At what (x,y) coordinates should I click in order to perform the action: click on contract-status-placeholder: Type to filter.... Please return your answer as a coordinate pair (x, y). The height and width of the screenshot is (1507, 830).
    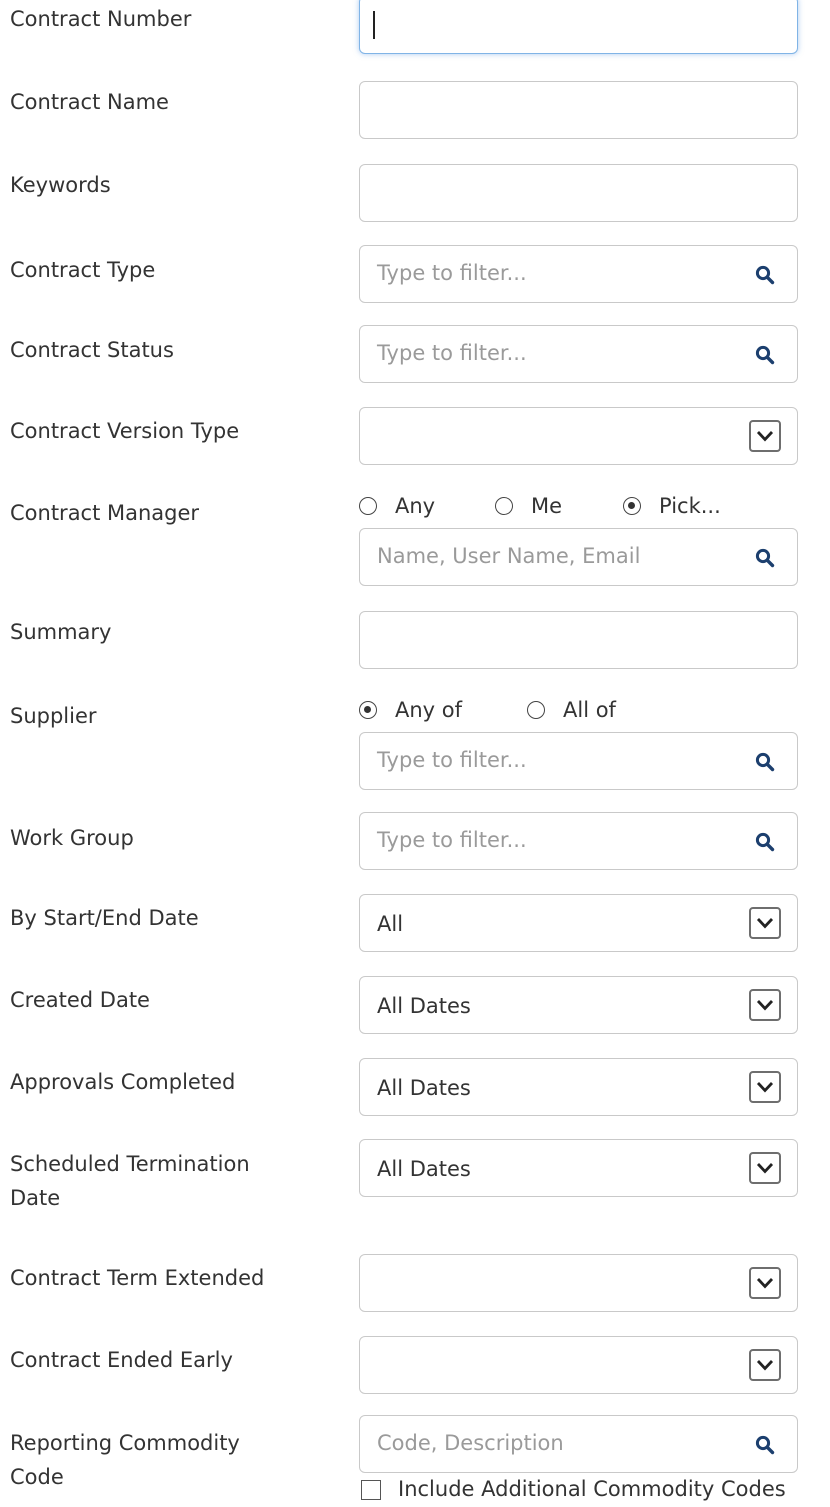
    Looking at the image, I should click on (452, 353).